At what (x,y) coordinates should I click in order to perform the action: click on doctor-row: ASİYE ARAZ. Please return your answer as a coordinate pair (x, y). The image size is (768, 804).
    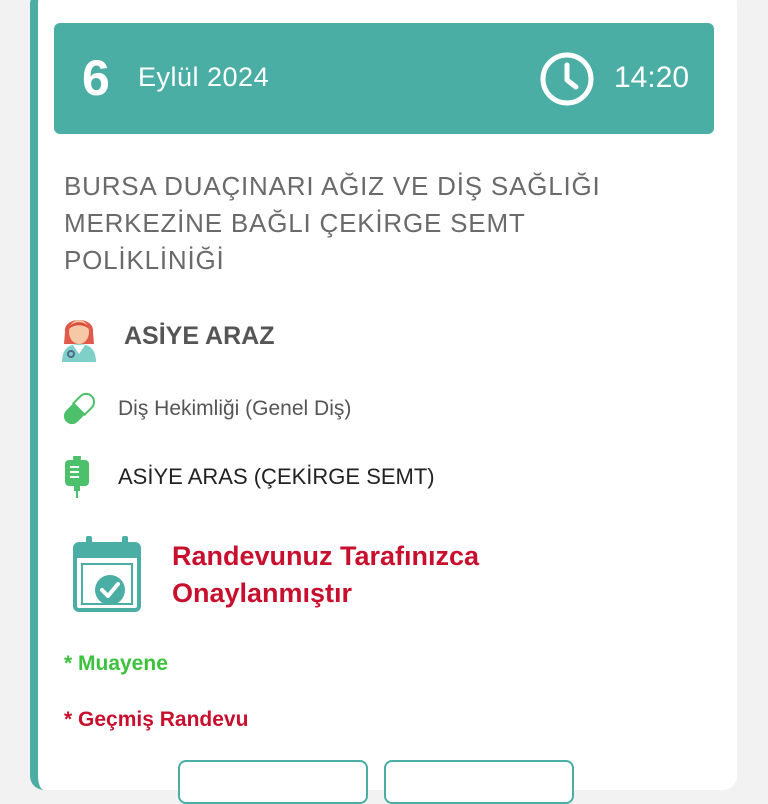
    Looking at the image, I should click on (167, 336).